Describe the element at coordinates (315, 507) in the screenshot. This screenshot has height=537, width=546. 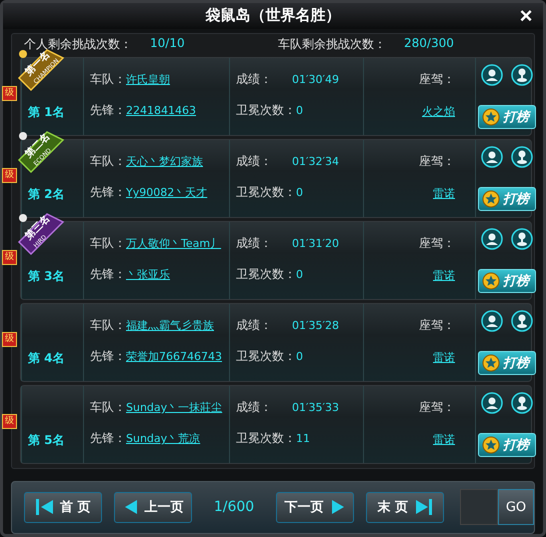
I see `next-page-button: 下一页` at that location.